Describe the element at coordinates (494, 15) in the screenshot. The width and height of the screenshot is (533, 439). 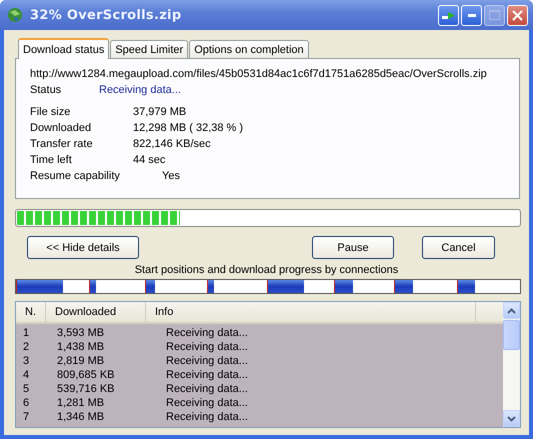
I see `maximize-icon` at that location.